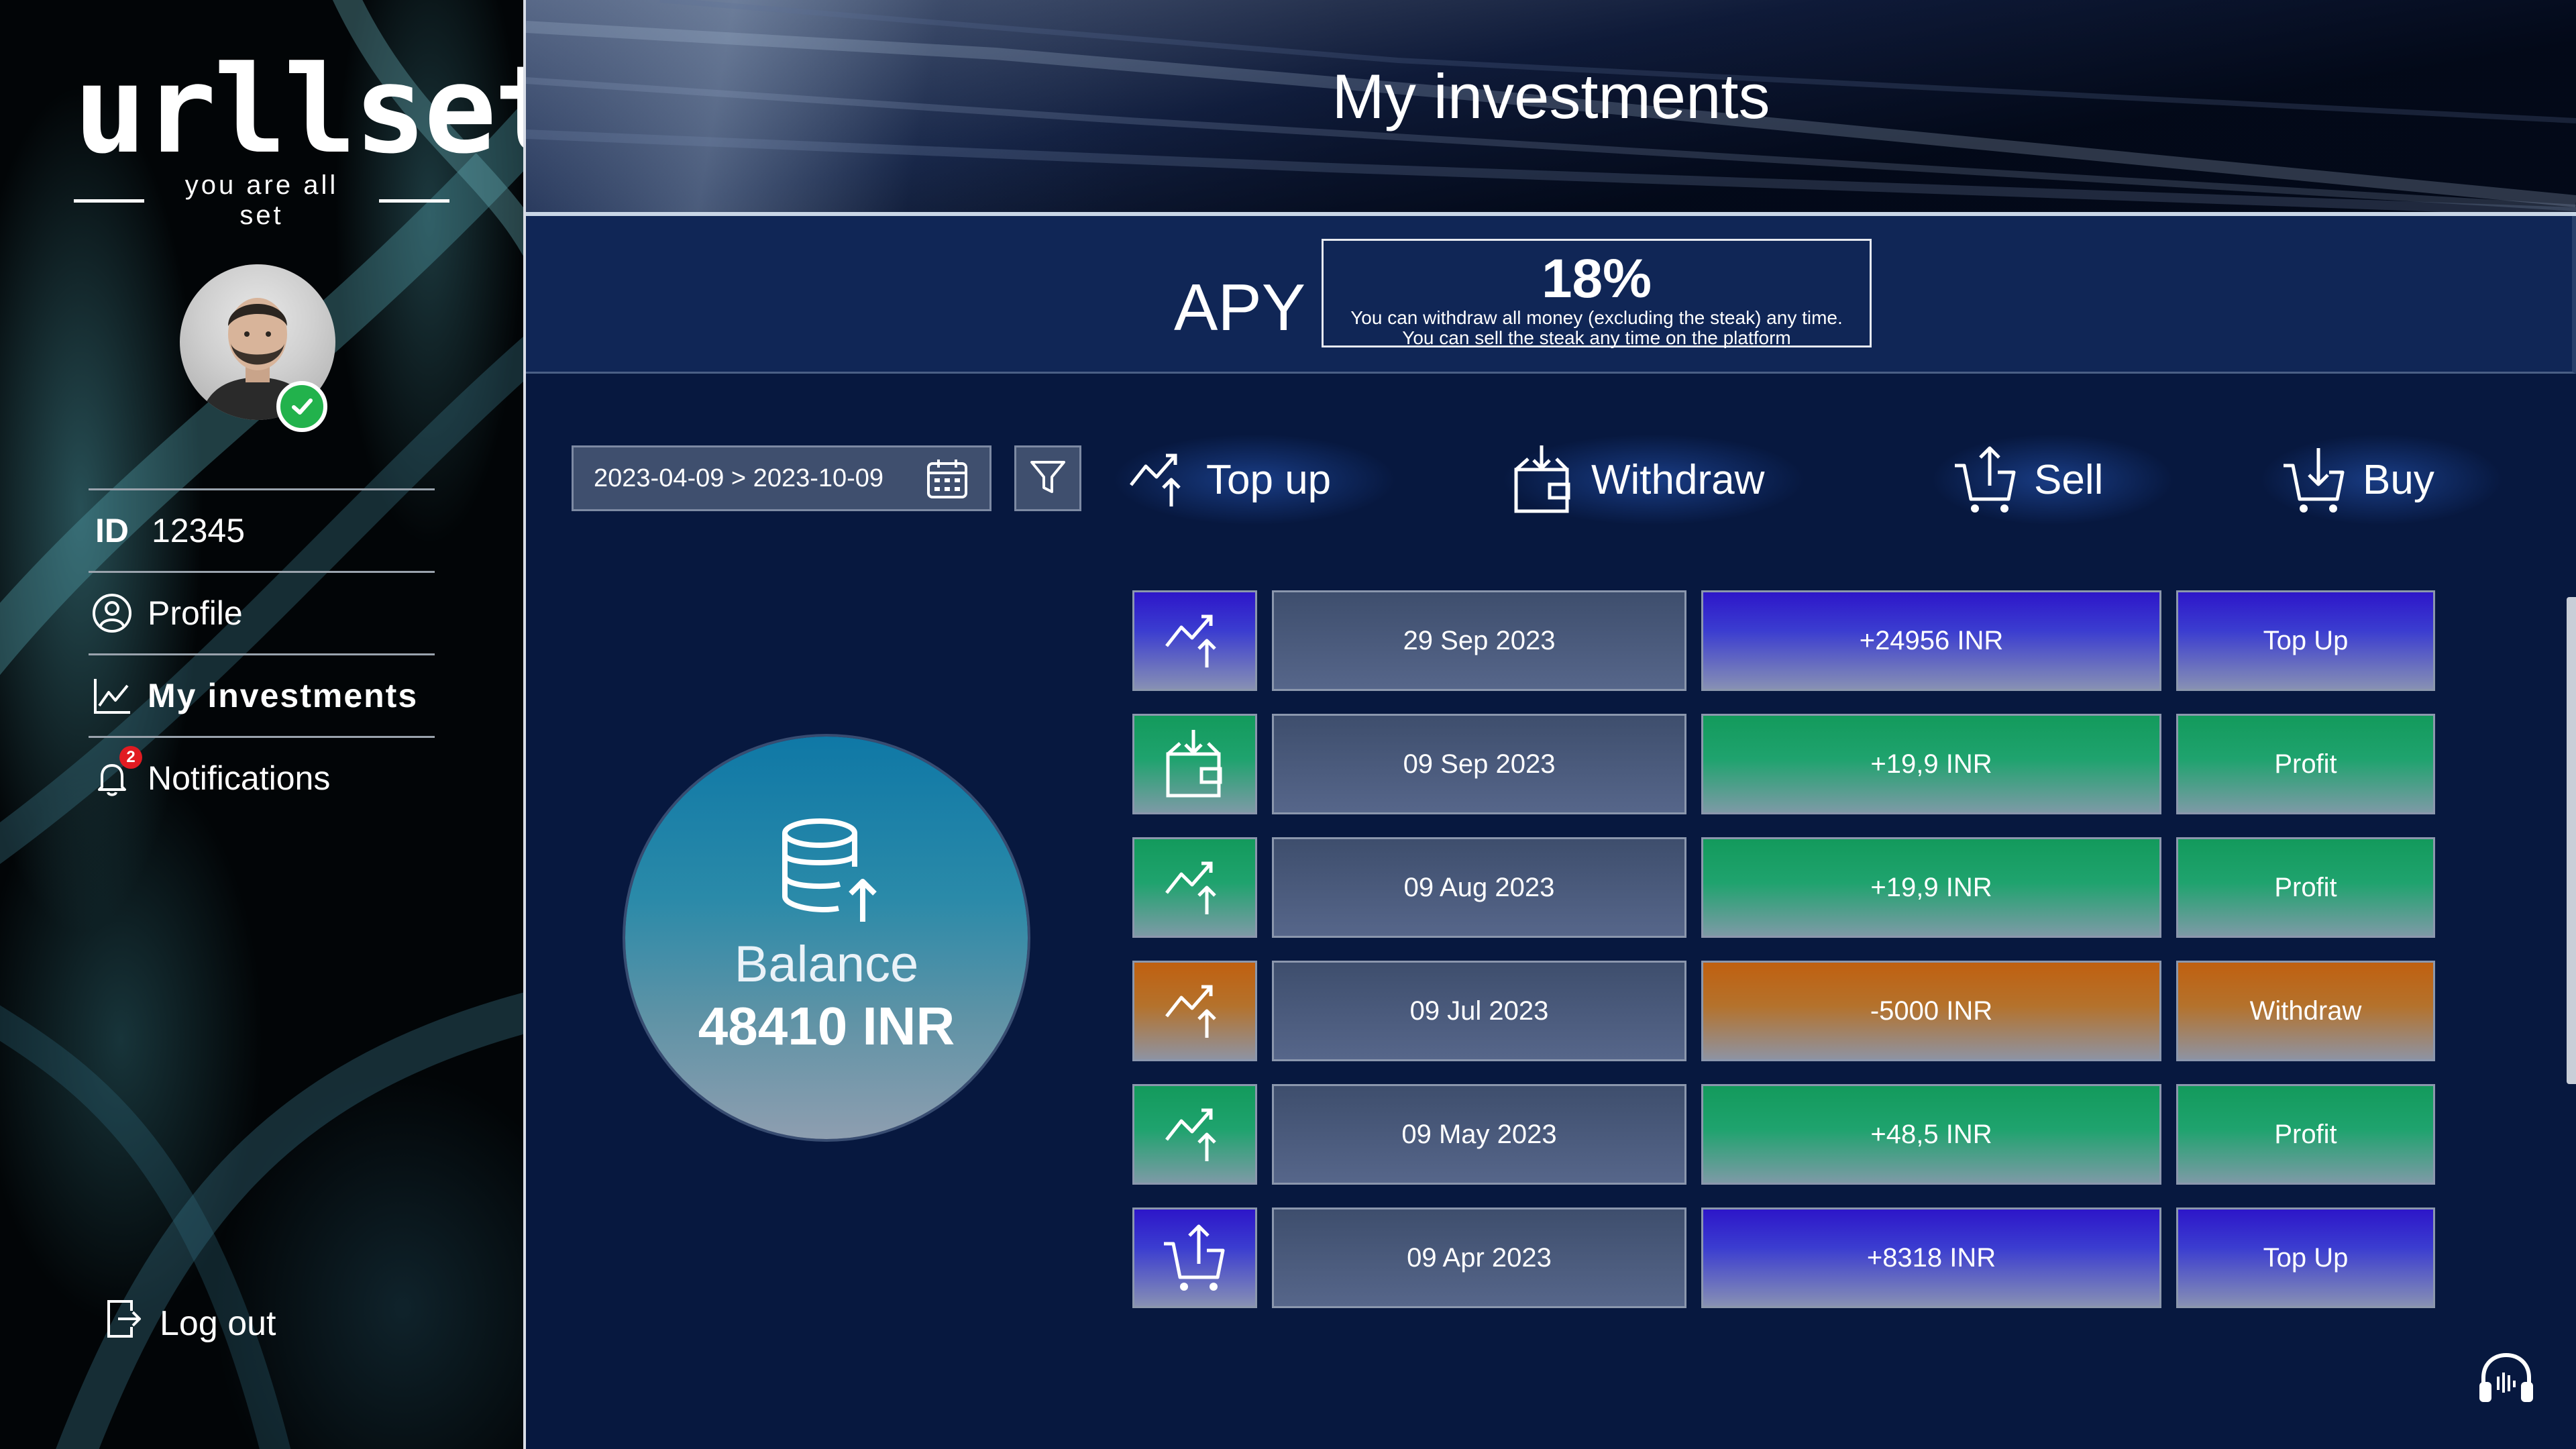 Image resolution: width=2576 pixels, height=1449 pixels. I want to click on transaction-amount: +8318 INR, so click(1931, 1258).